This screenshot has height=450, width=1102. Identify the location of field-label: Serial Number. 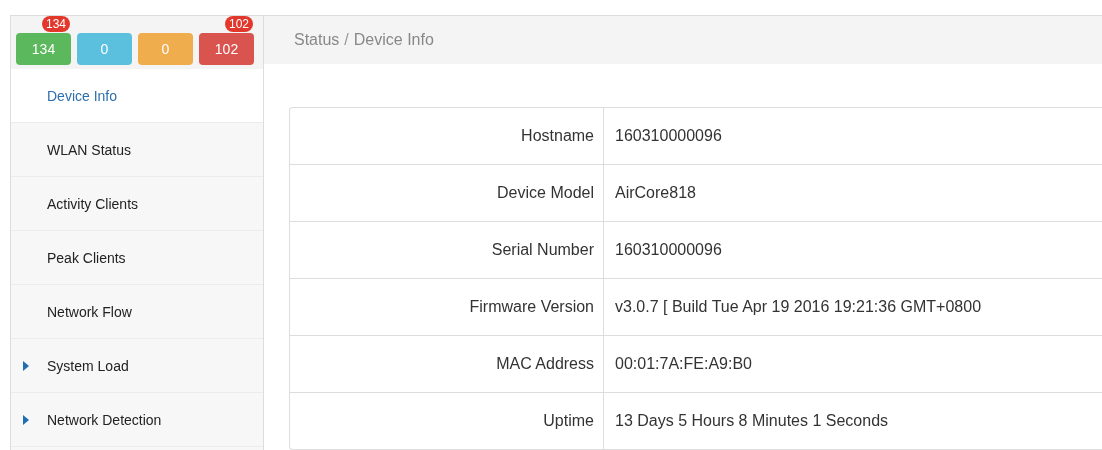
(447, 250).